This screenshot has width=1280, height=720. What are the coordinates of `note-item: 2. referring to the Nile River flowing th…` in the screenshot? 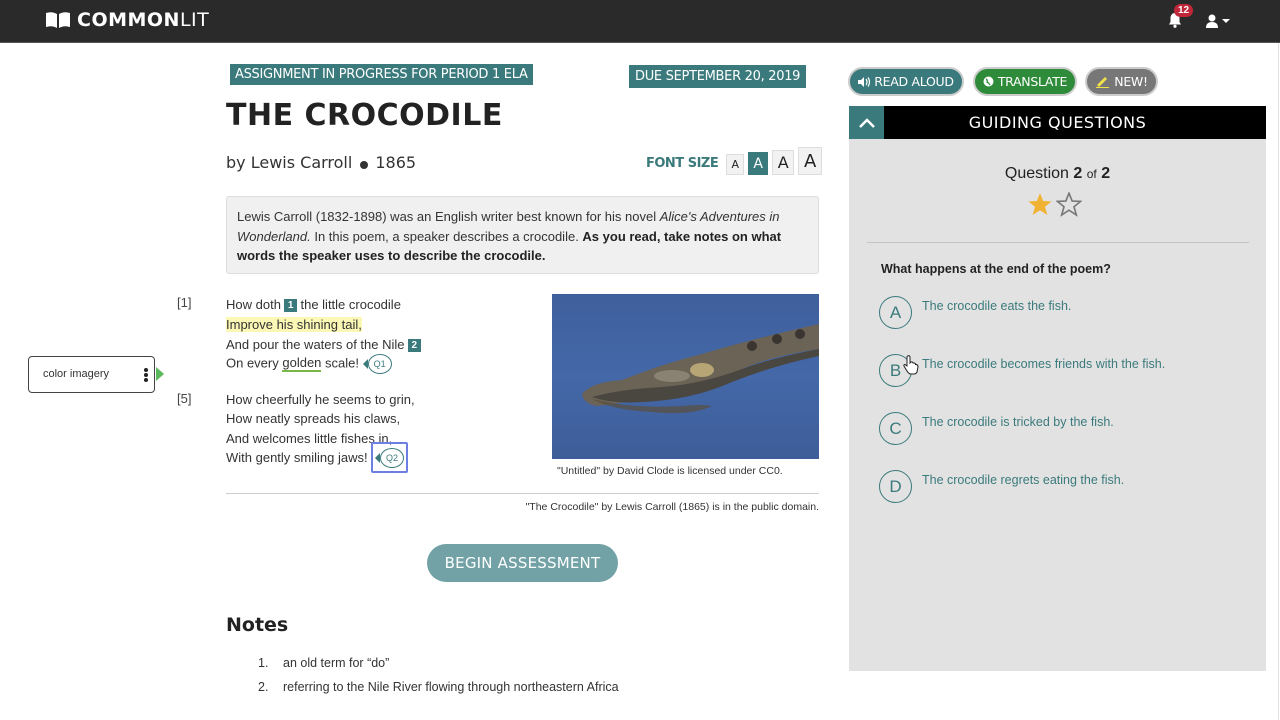 It's located at (438, 687).